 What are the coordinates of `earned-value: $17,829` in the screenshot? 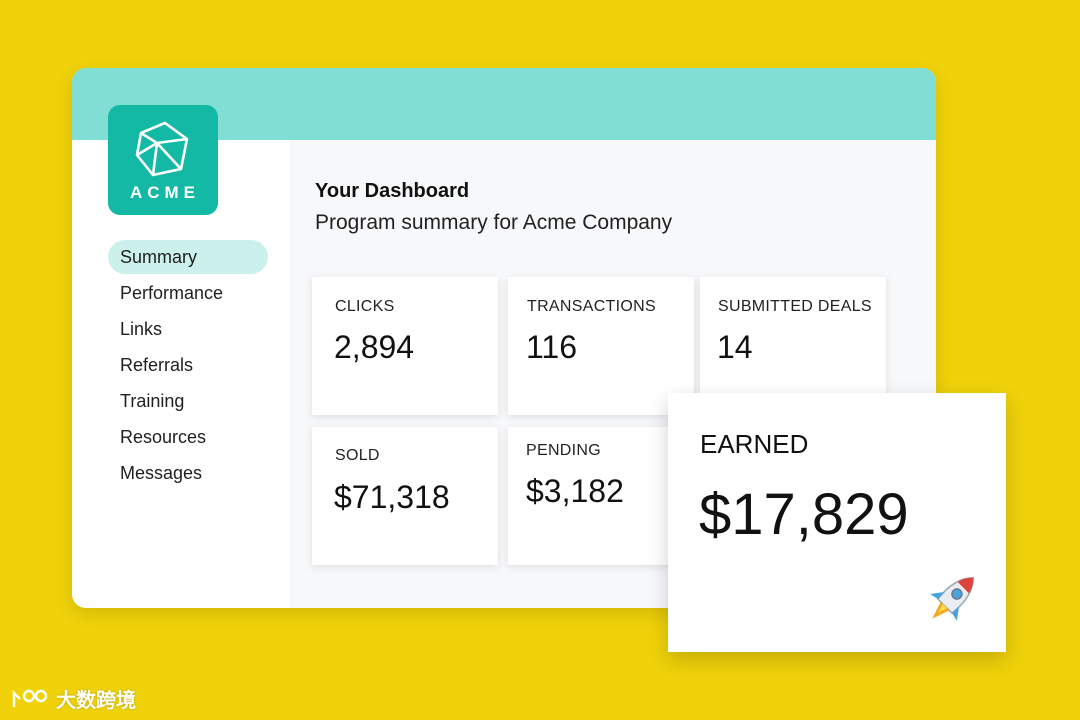 It's located at (804, 514).